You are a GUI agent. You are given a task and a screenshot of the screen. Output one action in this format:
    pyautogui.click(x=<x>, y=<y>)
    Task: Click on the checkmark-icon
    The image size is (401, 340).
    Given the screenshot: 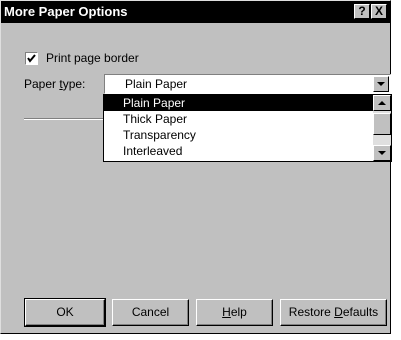 What is the action you would take?
    pyautogui.click(x=31, y=58)
    